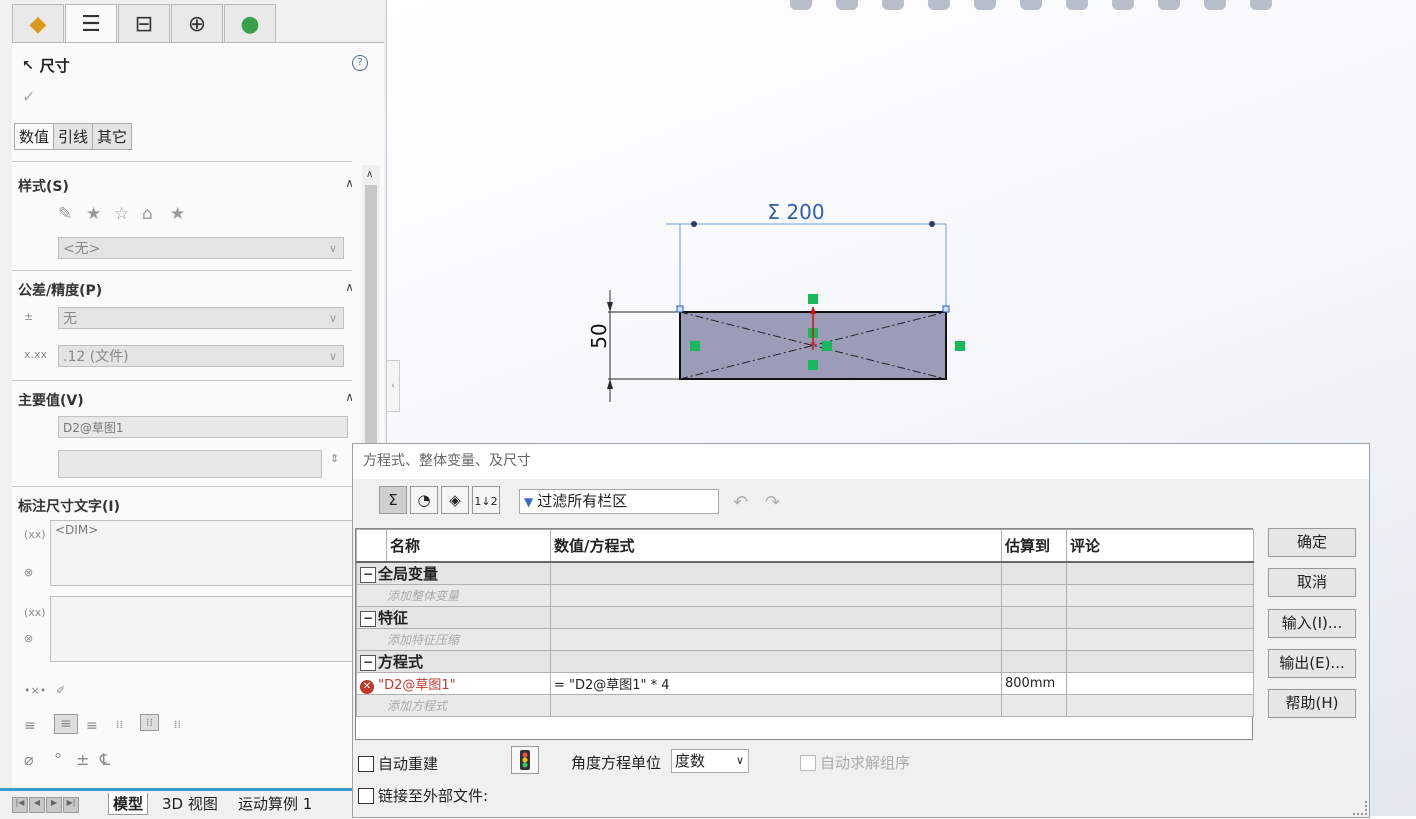 This screenshot has width=1416, height=819. What do you see at coordinates (201, 356) in the screenshot?
I see `precision-combo: .12 (文件) ∨` at bounding box center [201, 356].